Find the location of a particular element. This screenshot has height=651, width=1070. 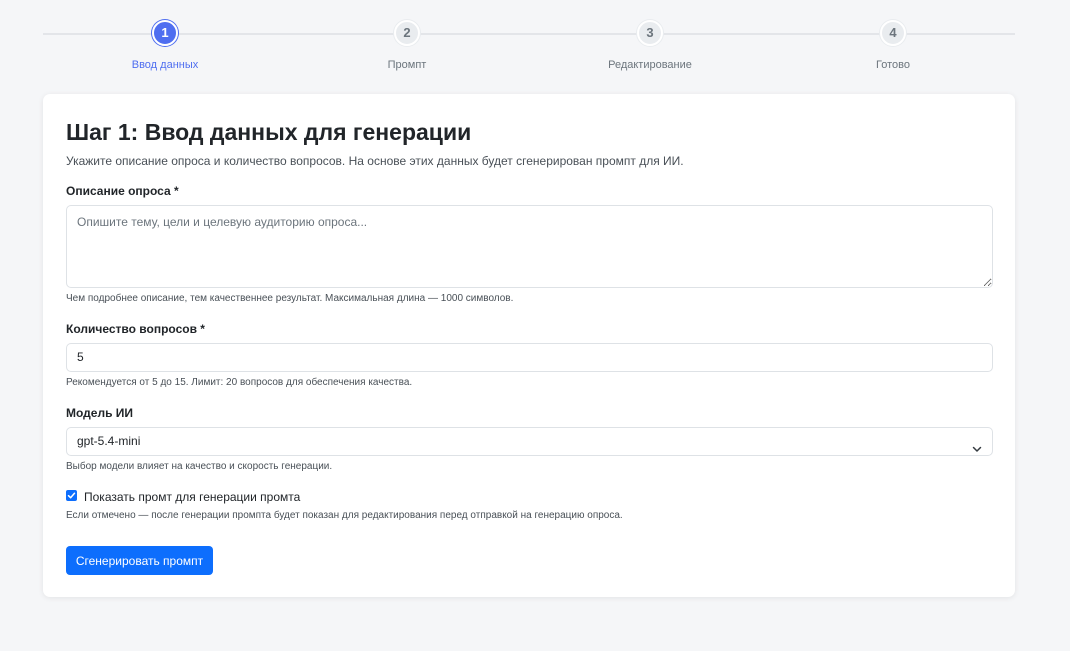

show-prompt-checkbox is located at coordinates (71, 495).